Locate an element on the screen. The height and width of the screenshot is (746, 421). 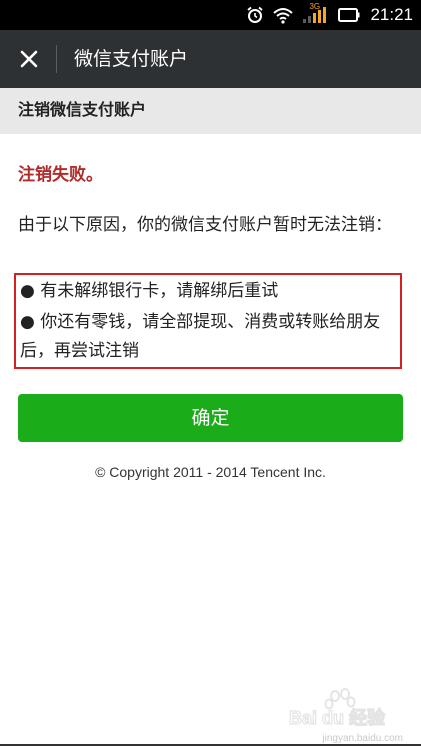
battery-icon is located at coordinates (349, 15).